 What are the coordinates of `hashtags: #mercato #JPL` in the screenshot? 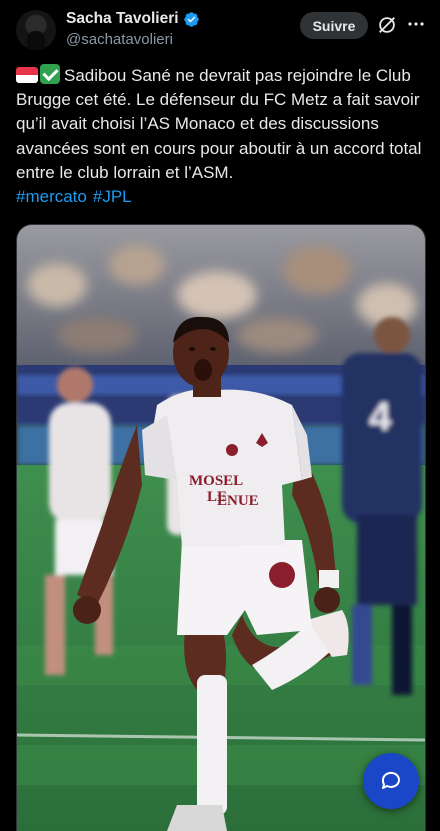 It's located at (77, 196).